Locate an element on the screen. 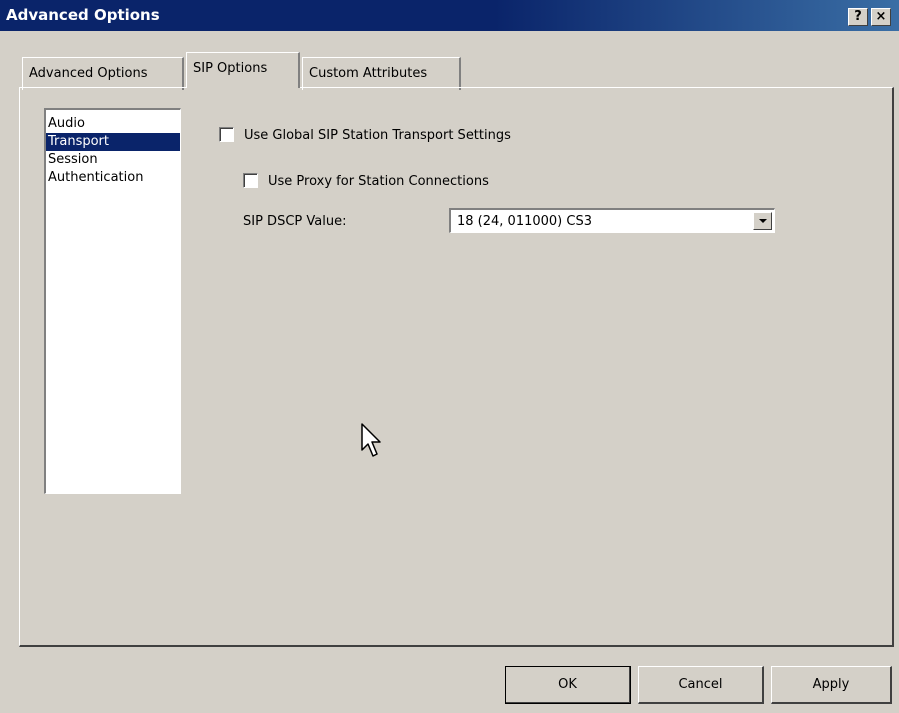  dropdown-arrow-icon is located at coordinates (762, 221).